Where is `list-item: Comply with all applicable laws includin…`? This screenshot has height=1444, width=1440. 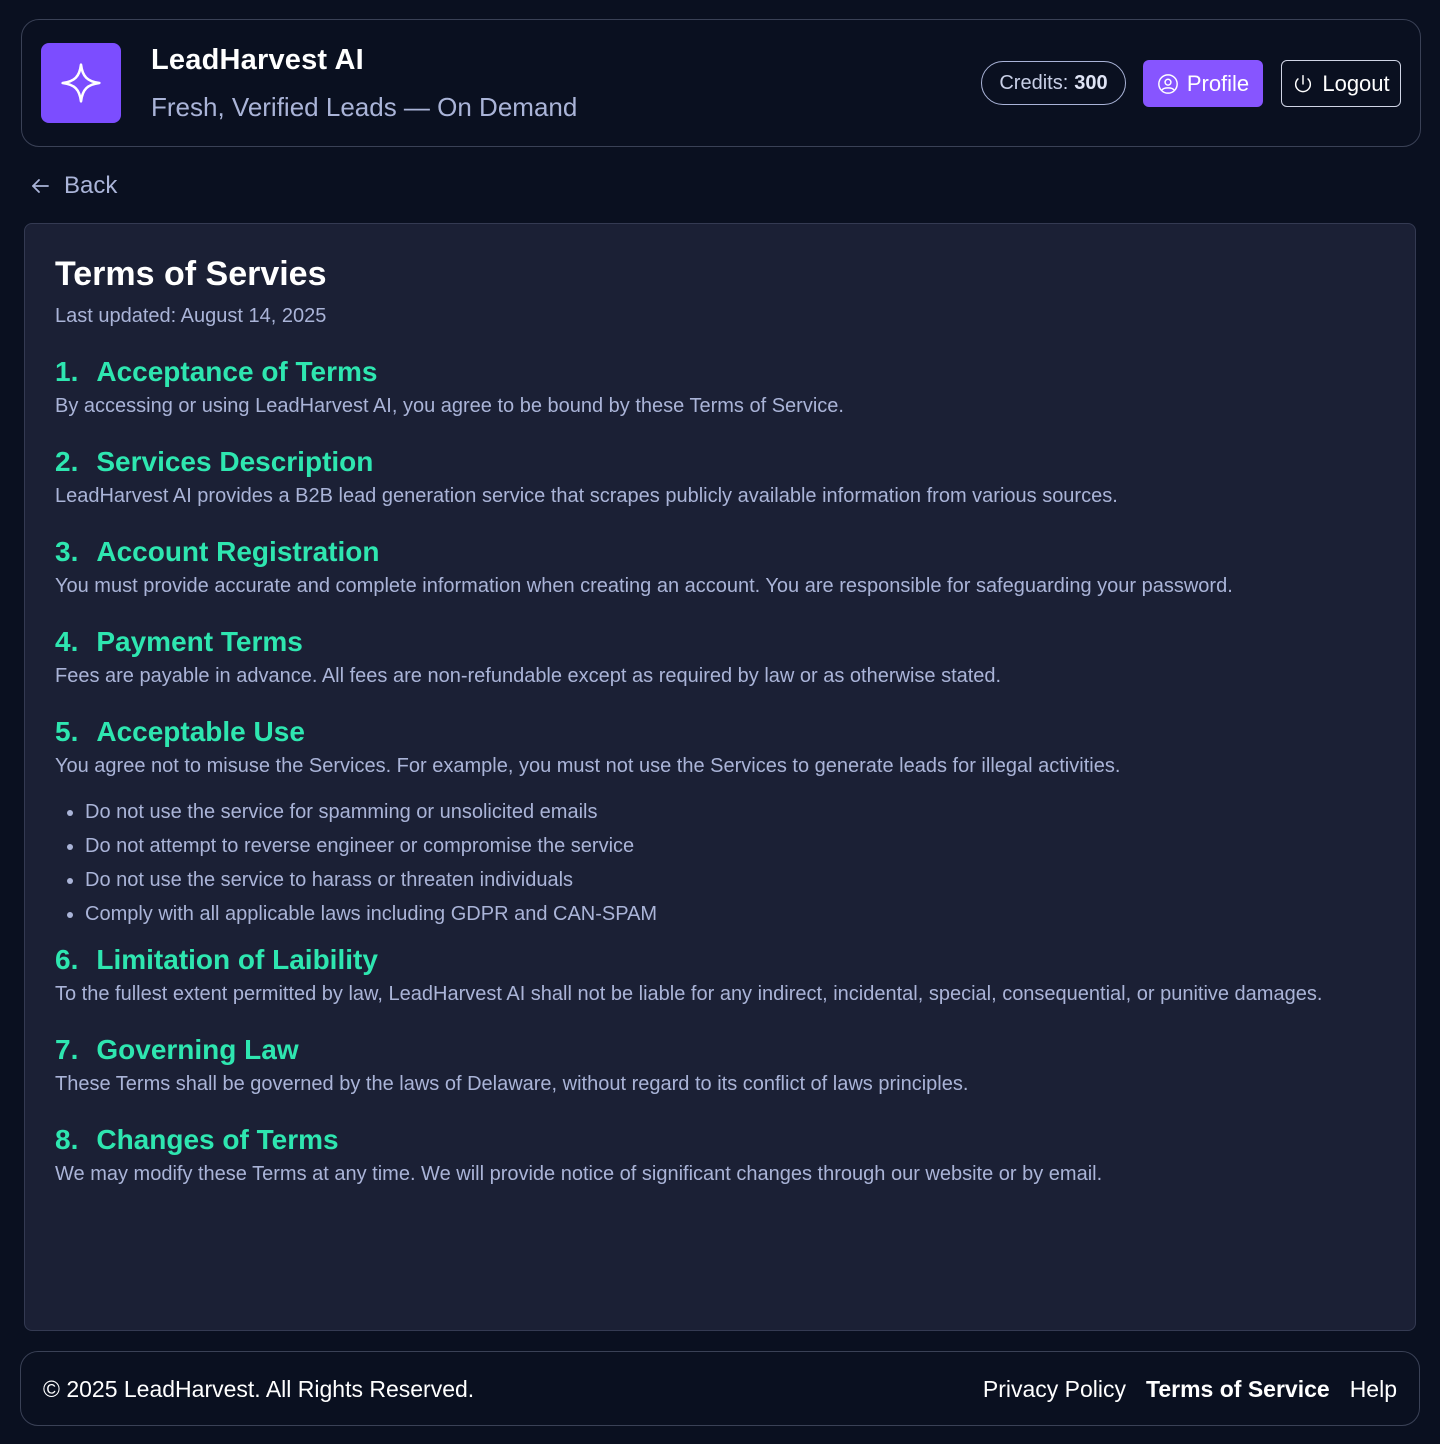 list-item: Comply with all applicable laws includin… is located at coordinates (720, 914).